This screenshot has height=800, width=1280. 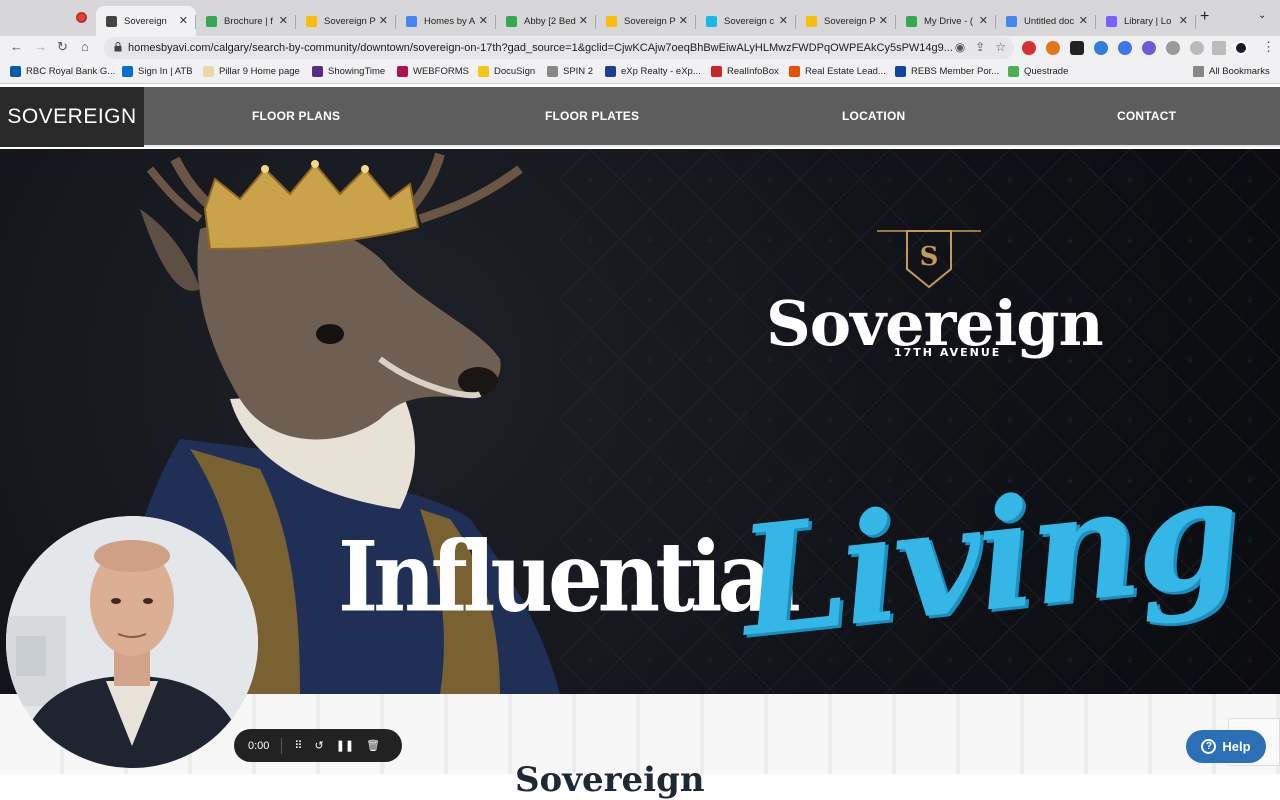 I want to click on presenter-avatar, so click(x=132, y=642).